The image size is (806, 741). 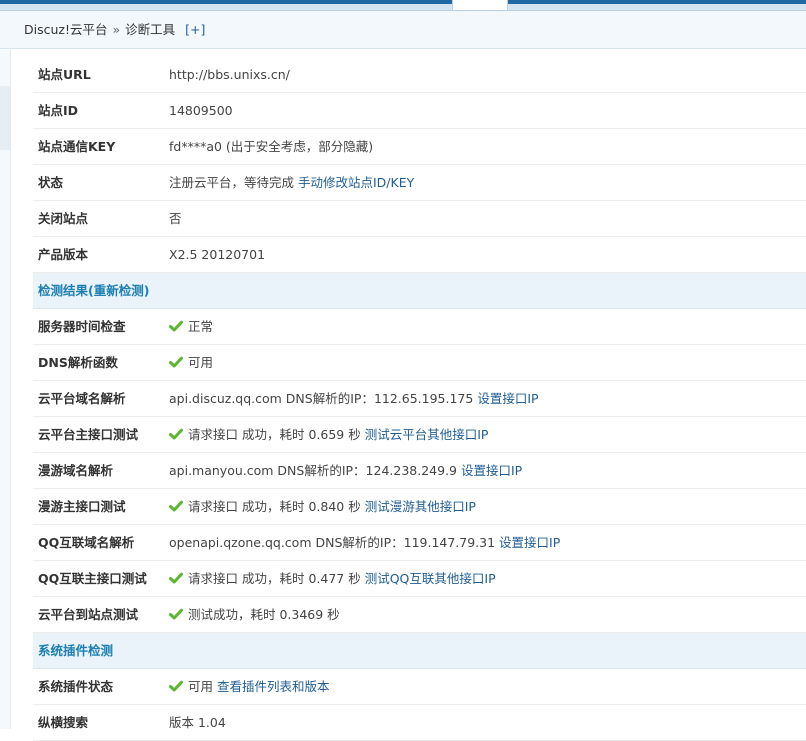 I want to click on row-label: QQ互联域名解析, so click(x=86, y=542).